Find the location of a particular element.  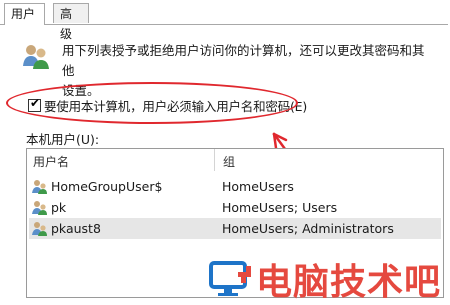

column-divider is located at coordinates (214, 160).